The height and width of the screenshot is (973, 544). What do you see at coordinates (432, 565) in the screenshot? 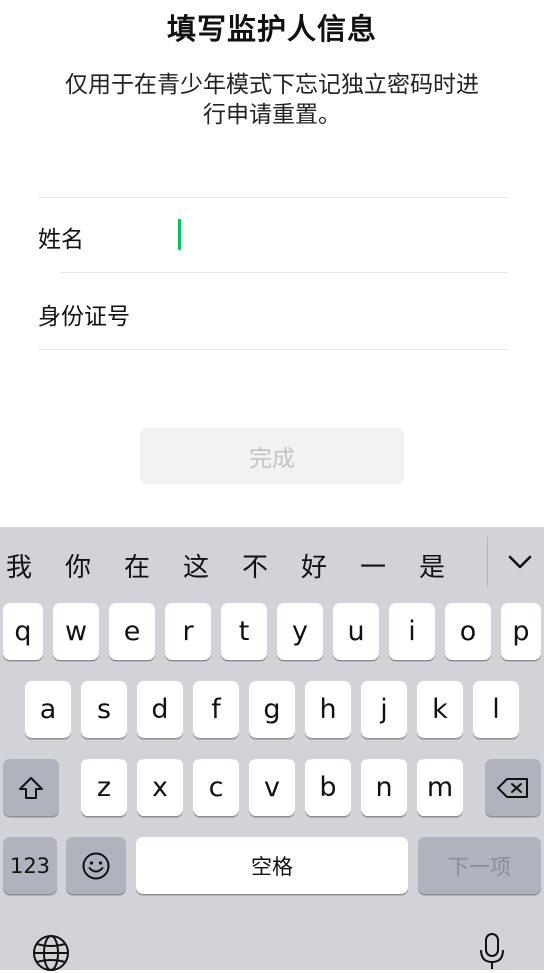
I see `candidate-item: 是` at bounding box center [432, 565].